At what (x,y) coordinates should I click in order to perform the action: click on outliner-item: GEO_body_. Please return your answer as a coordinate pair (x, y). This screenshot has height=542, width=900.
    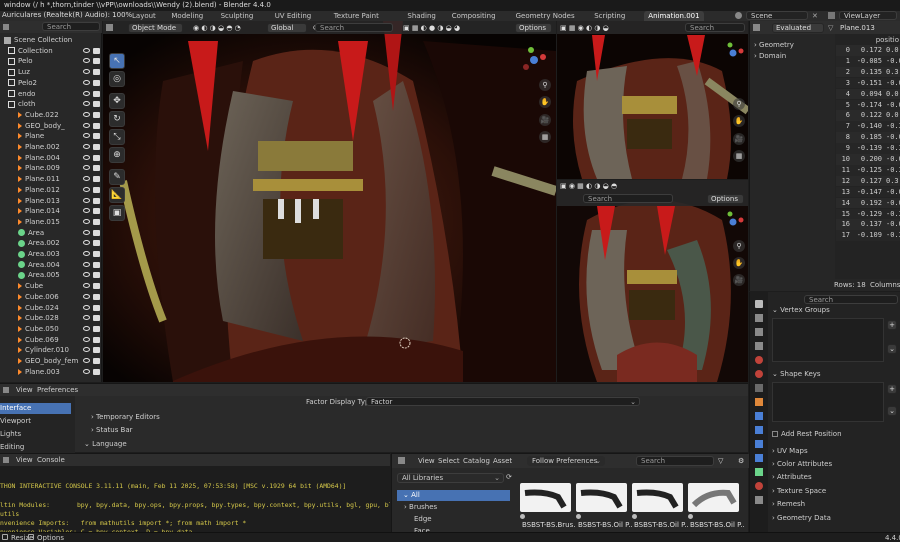
    Looking at the image, I should click on (51, 126).